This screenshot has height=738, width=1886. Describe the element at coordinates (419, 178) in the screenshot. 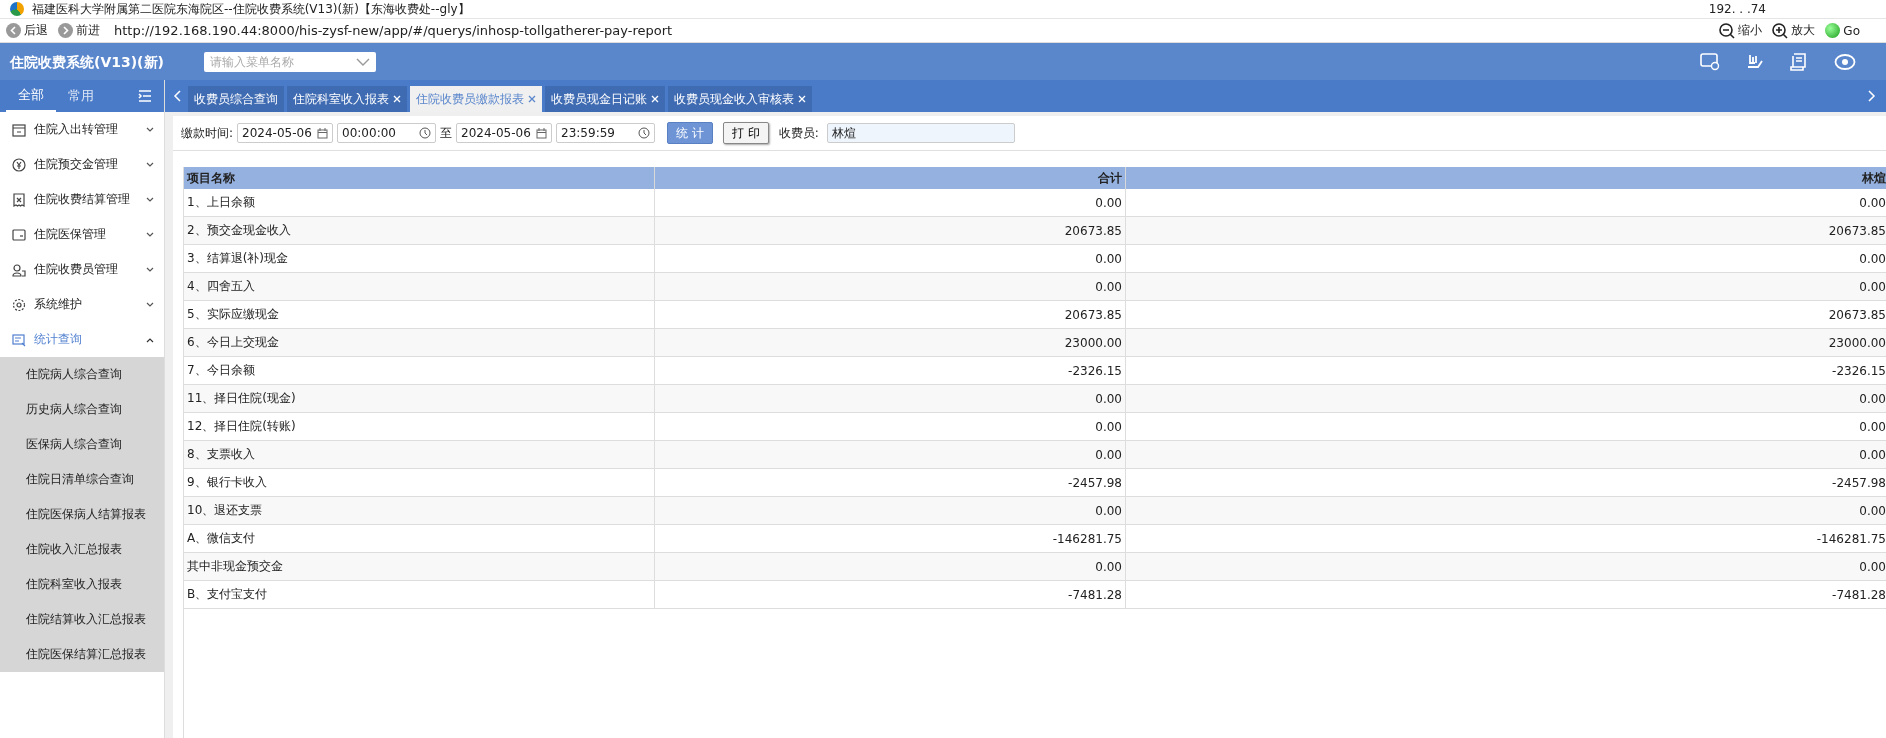

I see `column-header: 项目名称` at that location.